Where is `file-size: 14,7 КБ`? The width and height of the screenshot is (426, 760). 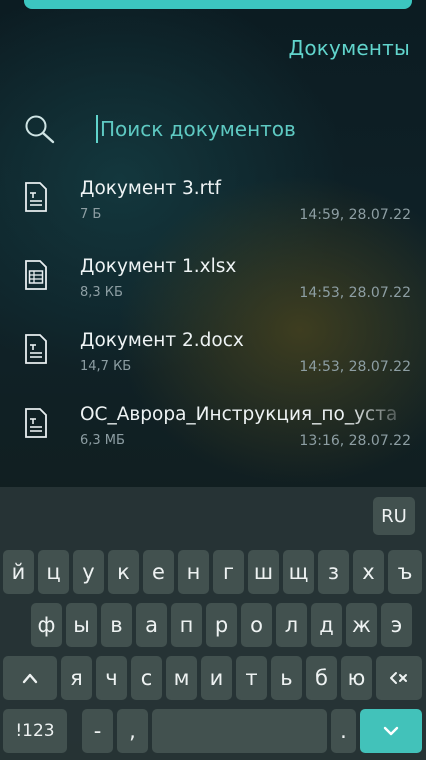 file-size: 14,7 КБ is located at coordinates (106, 366).